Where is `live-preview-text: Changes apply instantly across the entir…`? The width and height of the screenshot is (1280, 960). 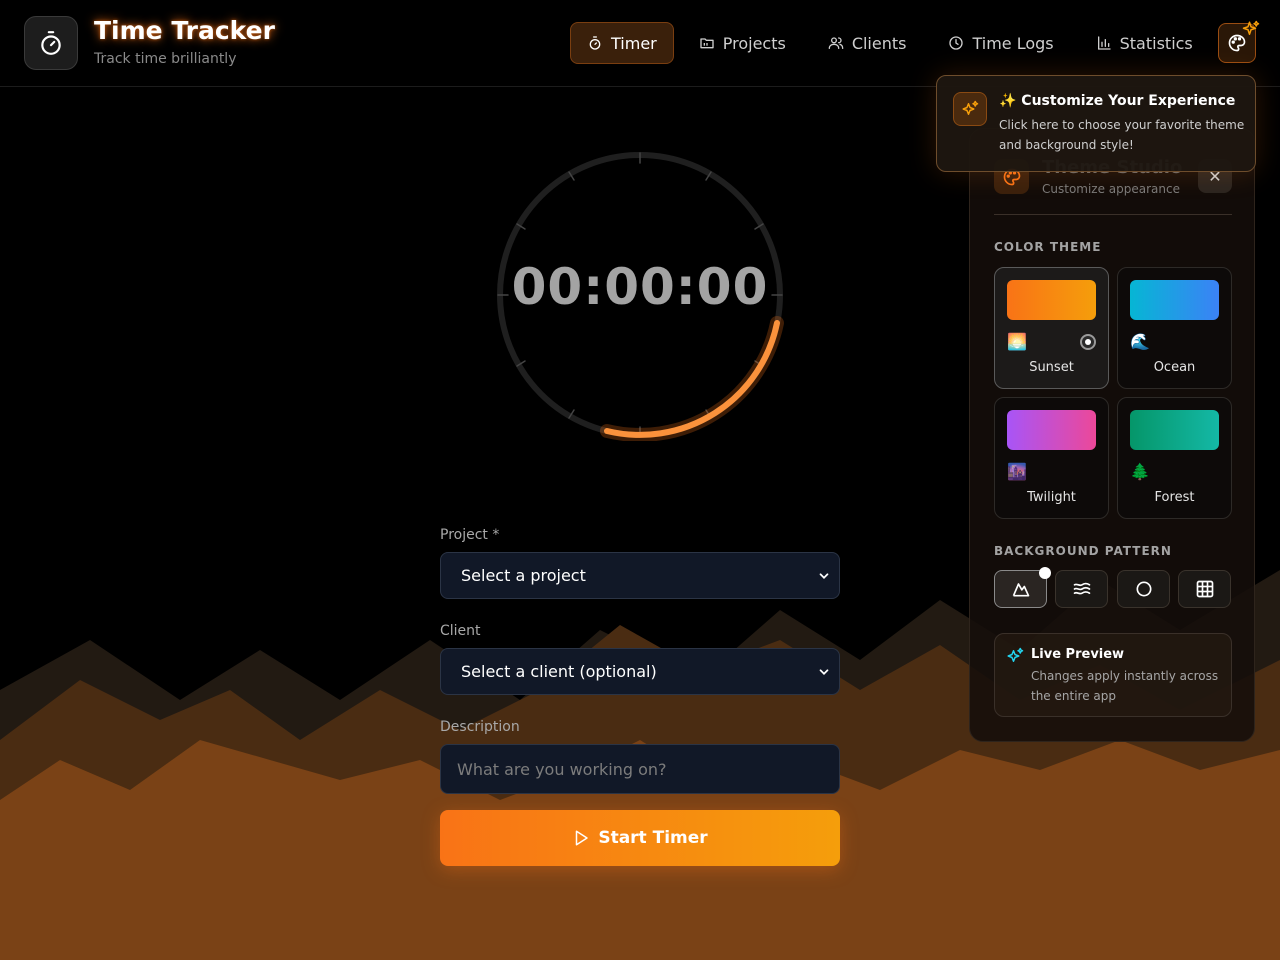 live-preview-text: Changes apply instantly across the entir… is located at coordinates (1125, 686).